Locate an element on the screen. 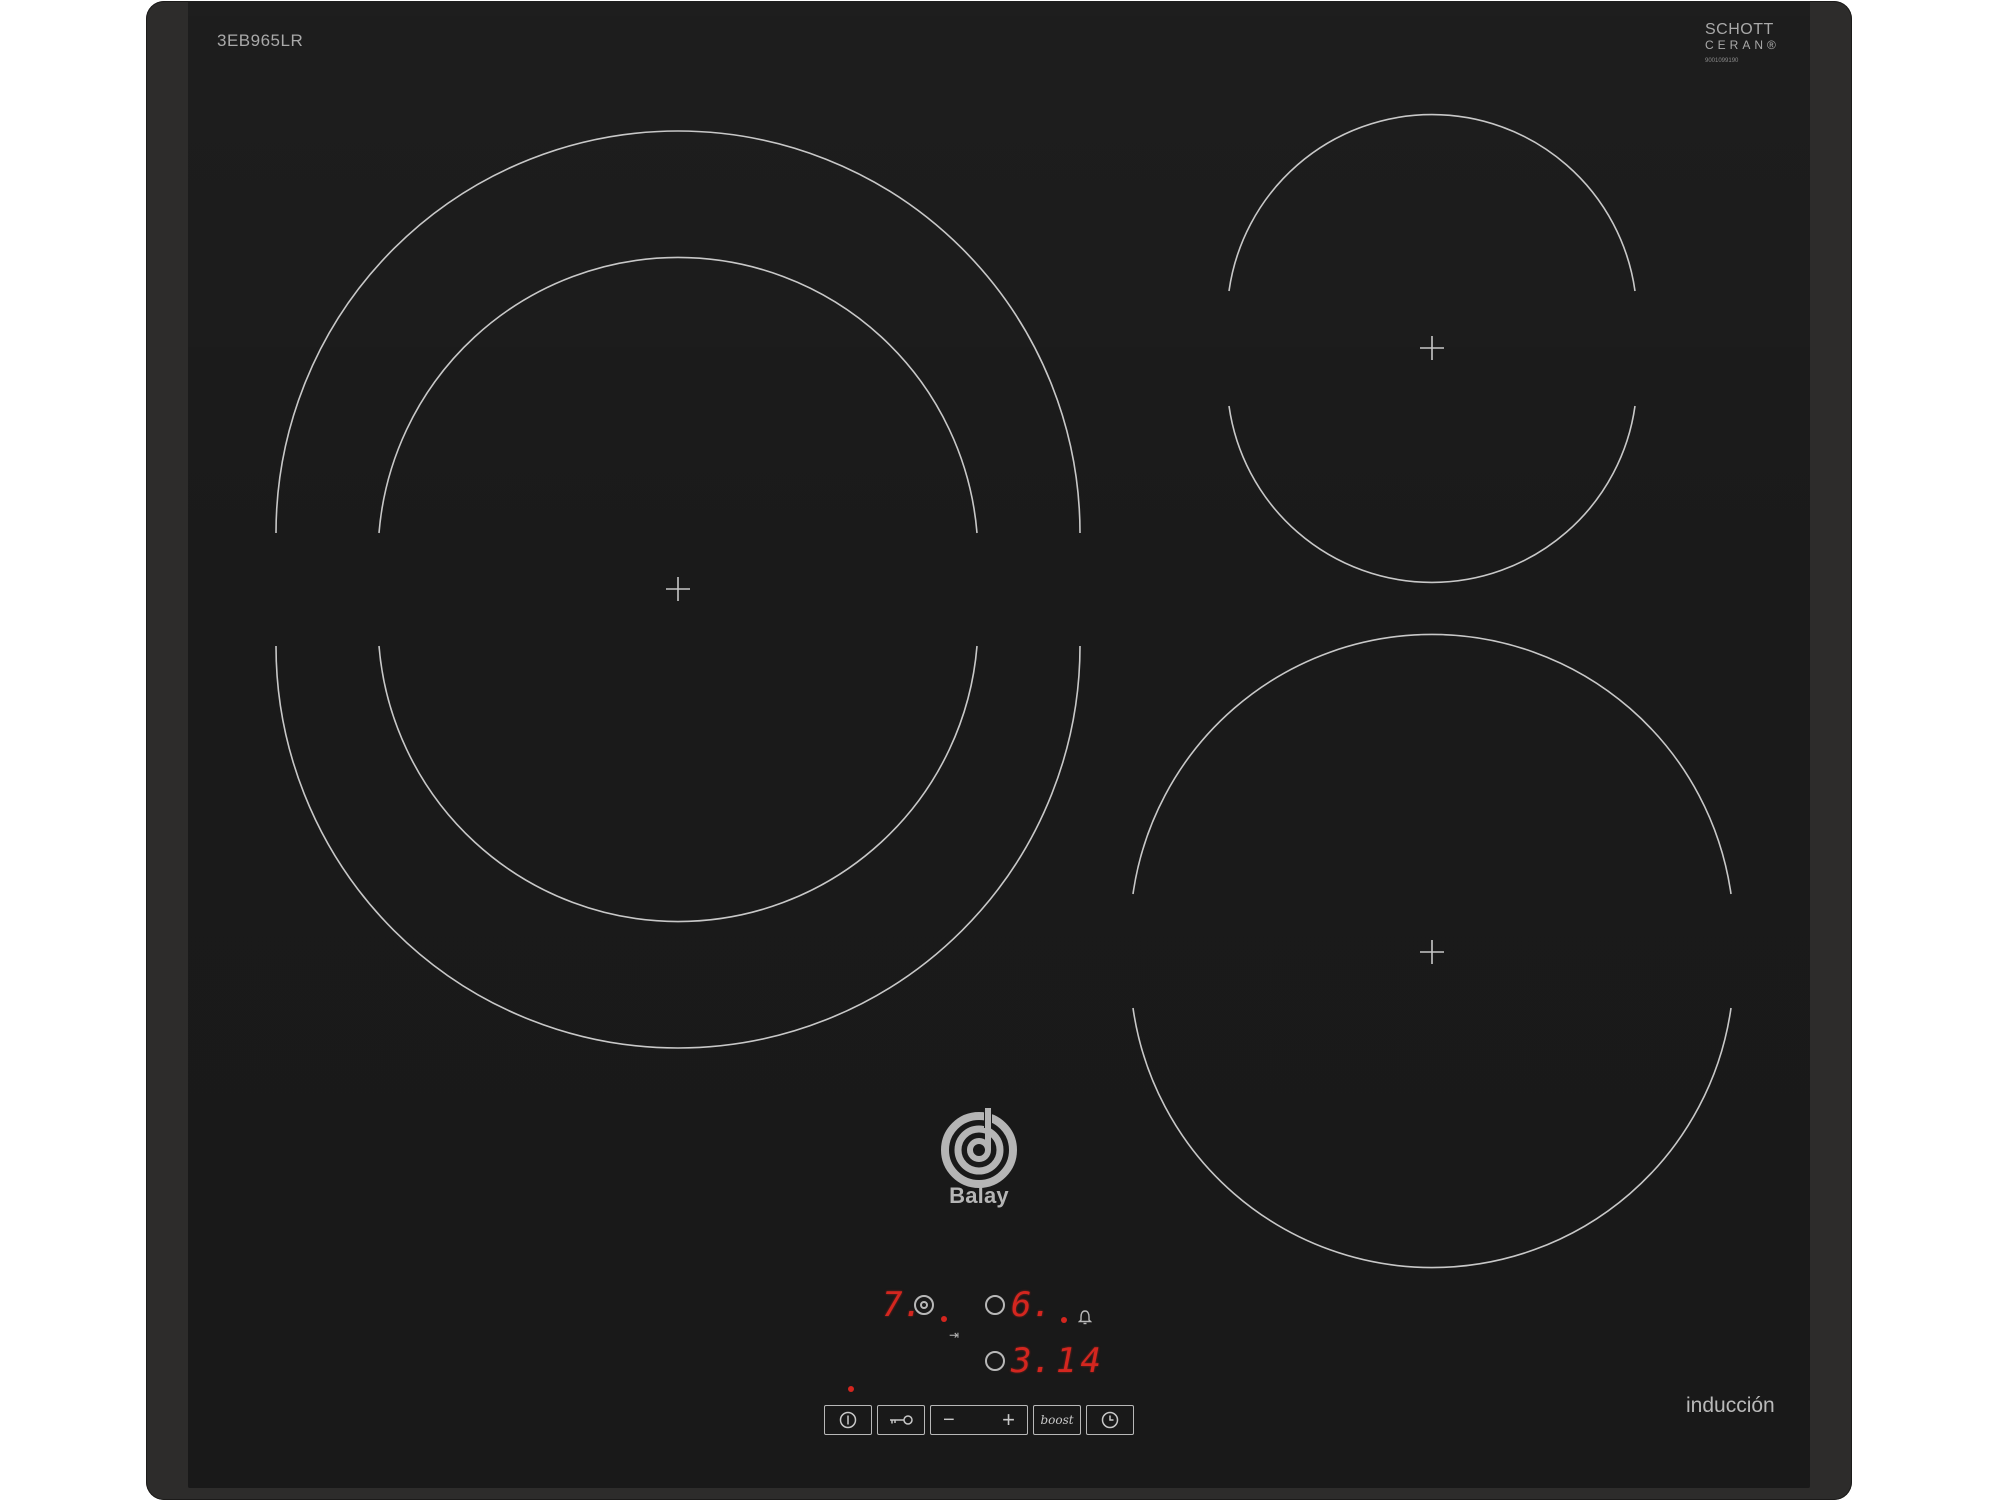  cooking-zone-rear-right is located at coordinates (1432, 348).